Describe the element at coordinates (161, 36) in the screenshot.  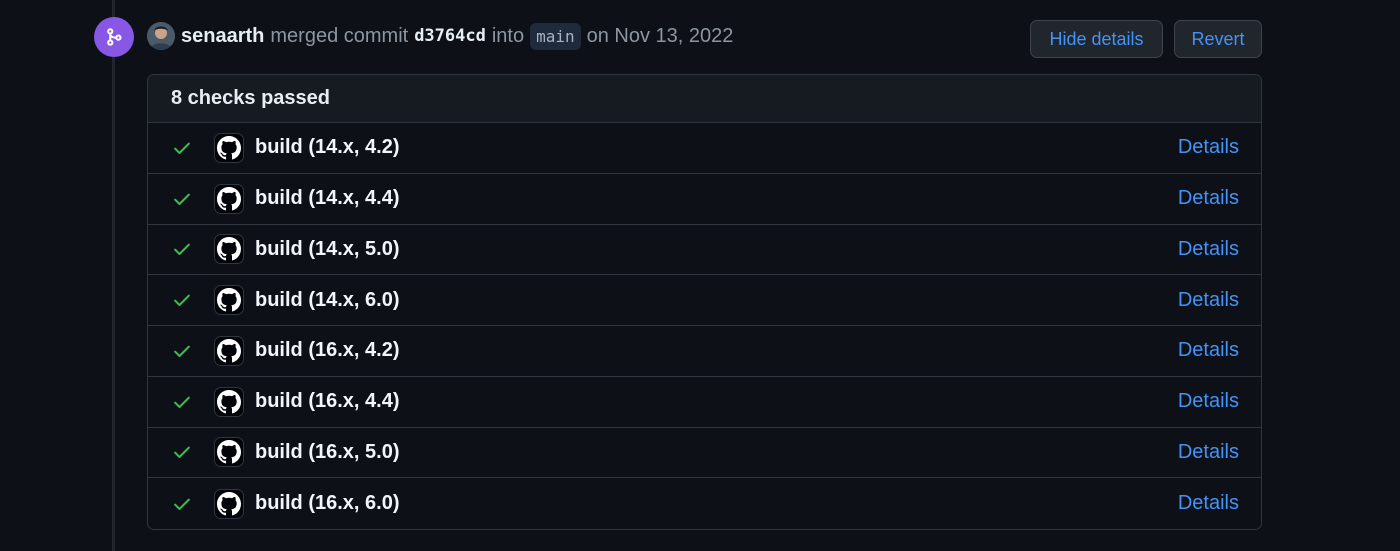
I see `avatar` at that location.